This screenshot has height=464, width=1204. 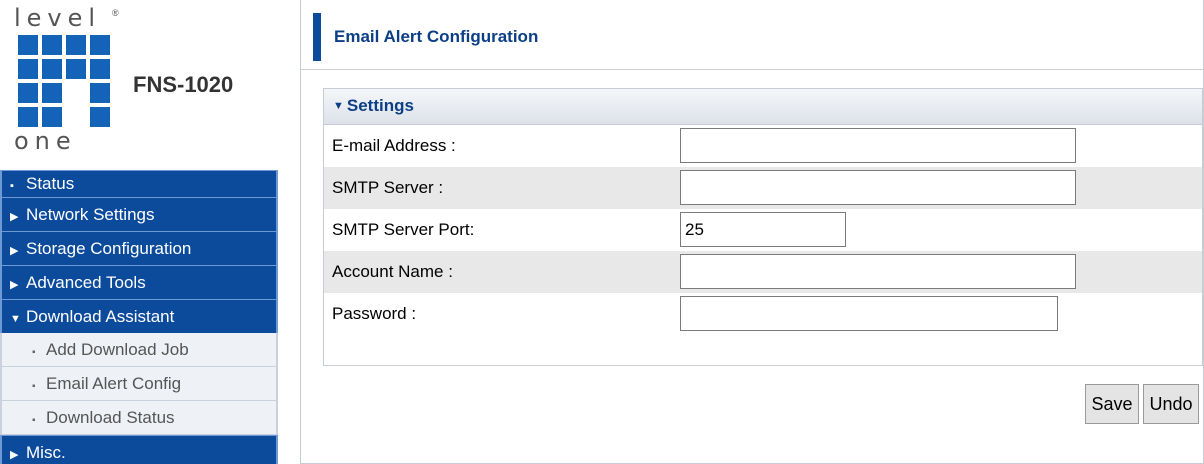 What do you see at coordinates (46, 452) in the screenshot?
I see `sidebar-item-label: Misc.` at bounding box center [46, 452].